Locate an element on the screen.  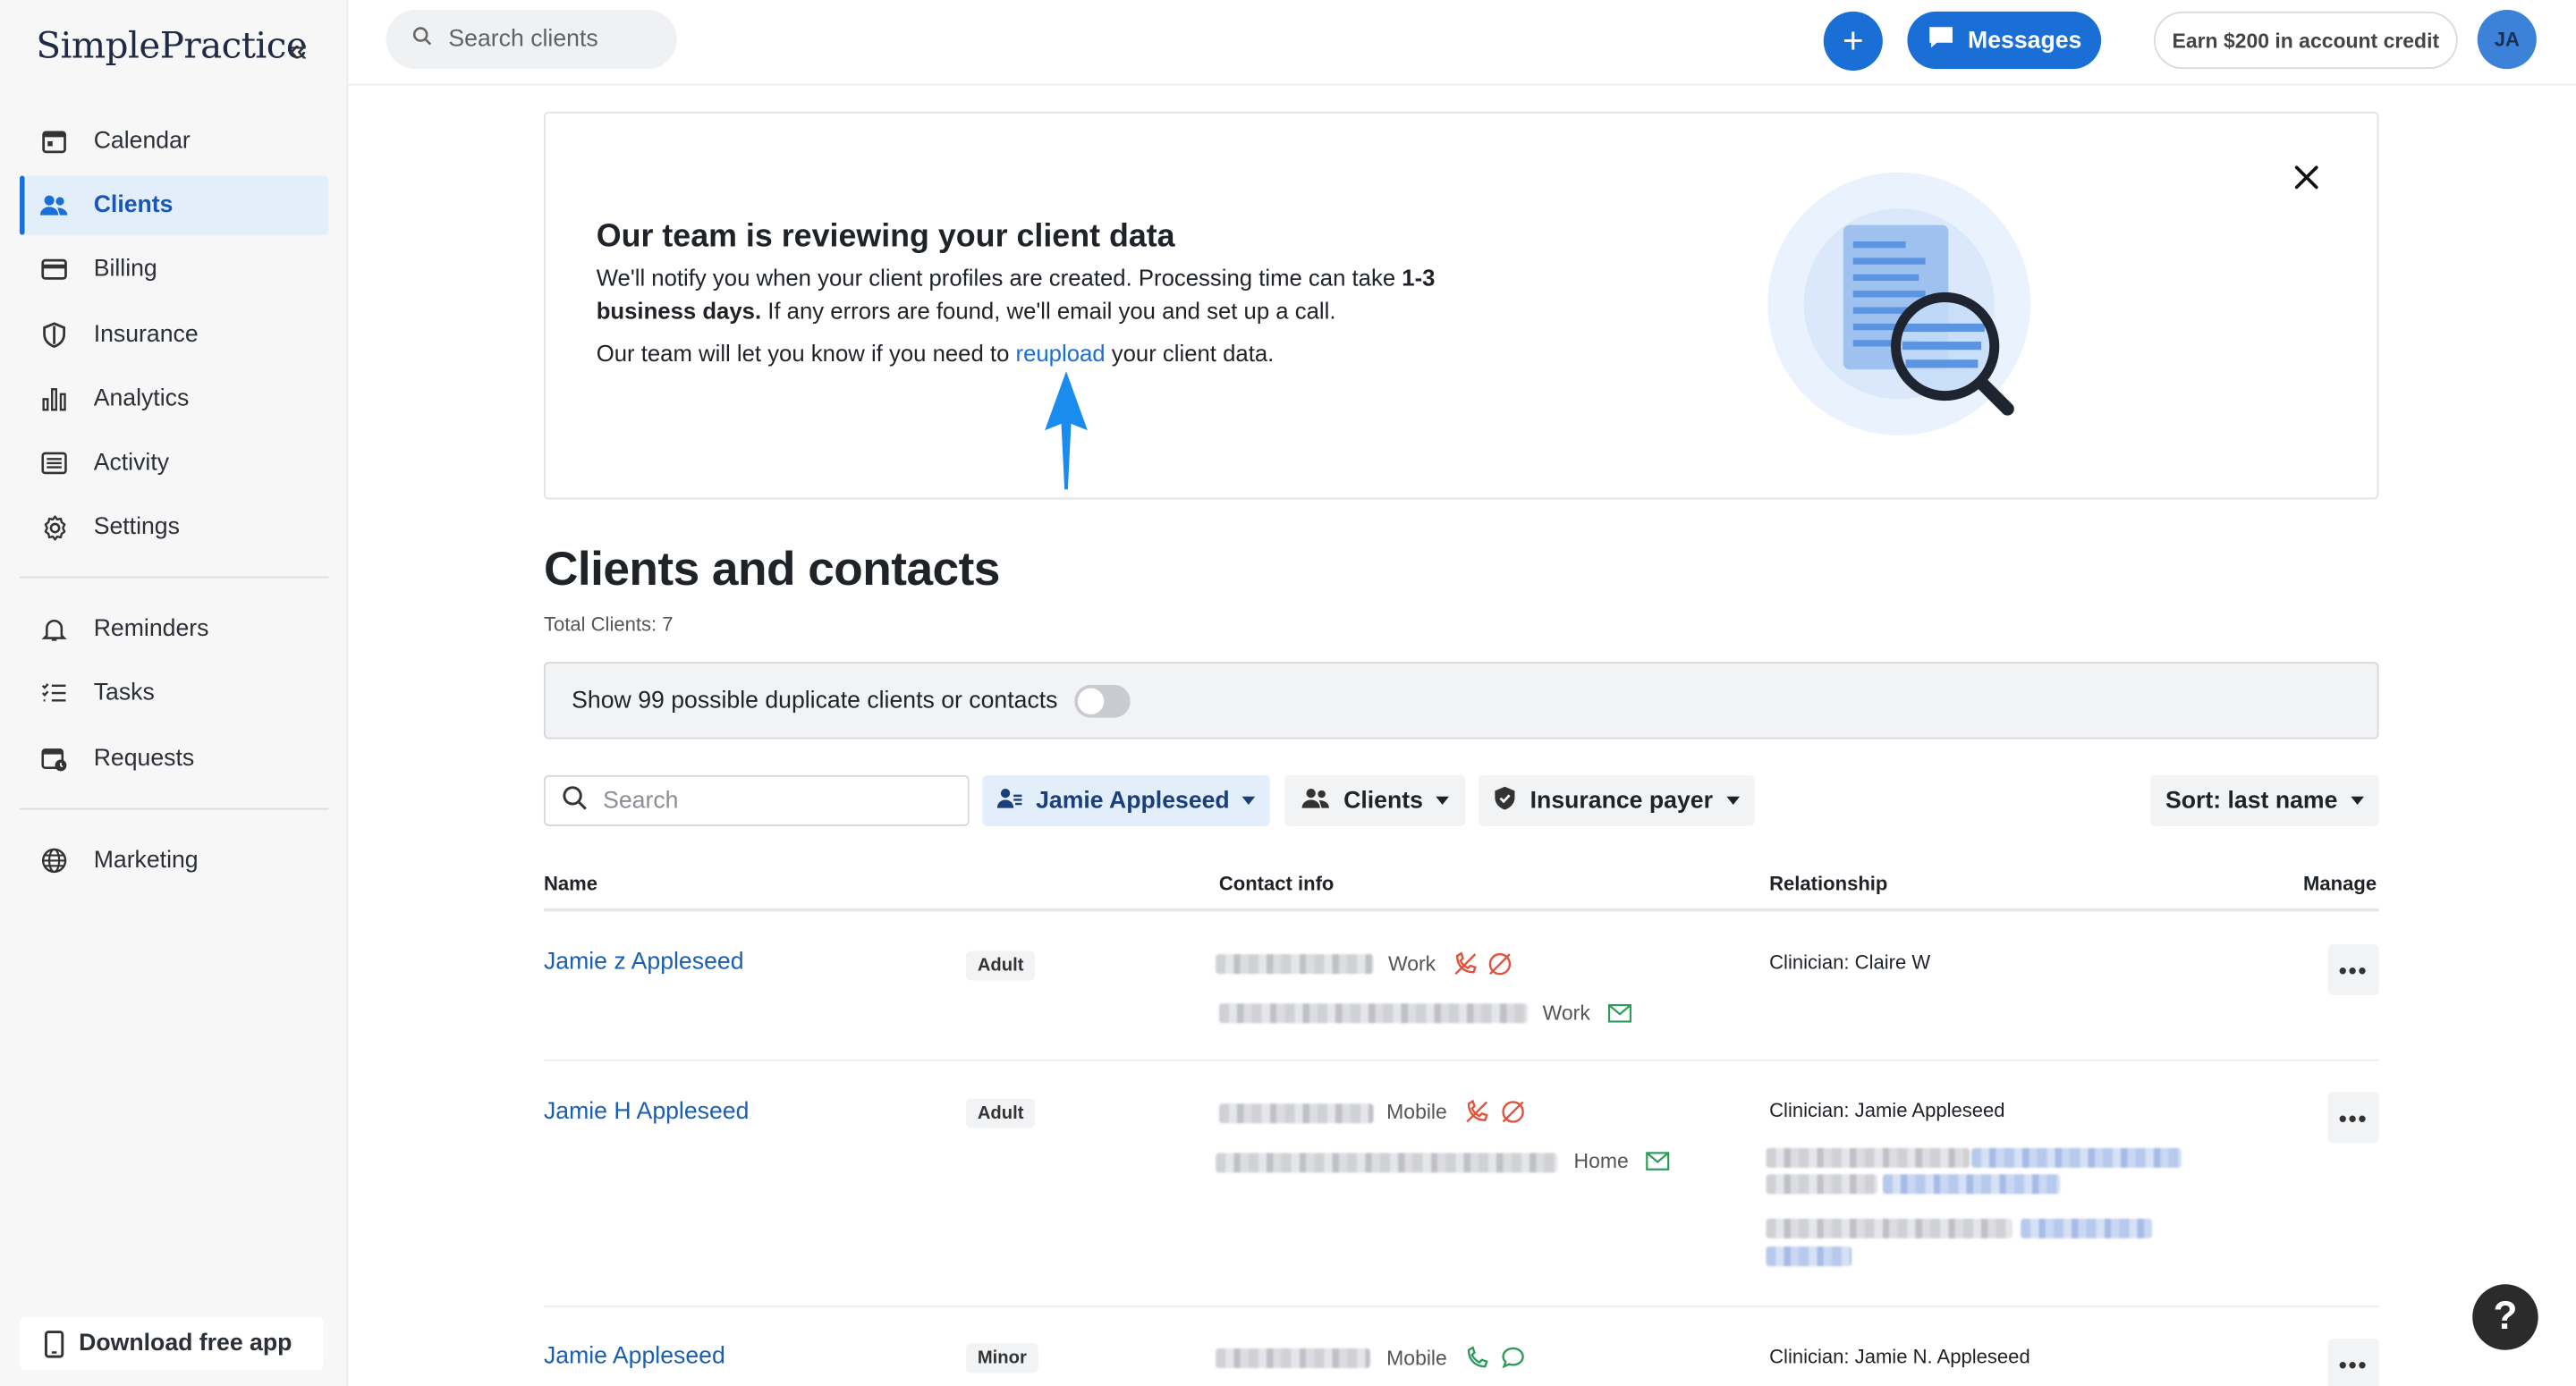
sidebar-item-label: Insurance is located at coordinates (146, 335).